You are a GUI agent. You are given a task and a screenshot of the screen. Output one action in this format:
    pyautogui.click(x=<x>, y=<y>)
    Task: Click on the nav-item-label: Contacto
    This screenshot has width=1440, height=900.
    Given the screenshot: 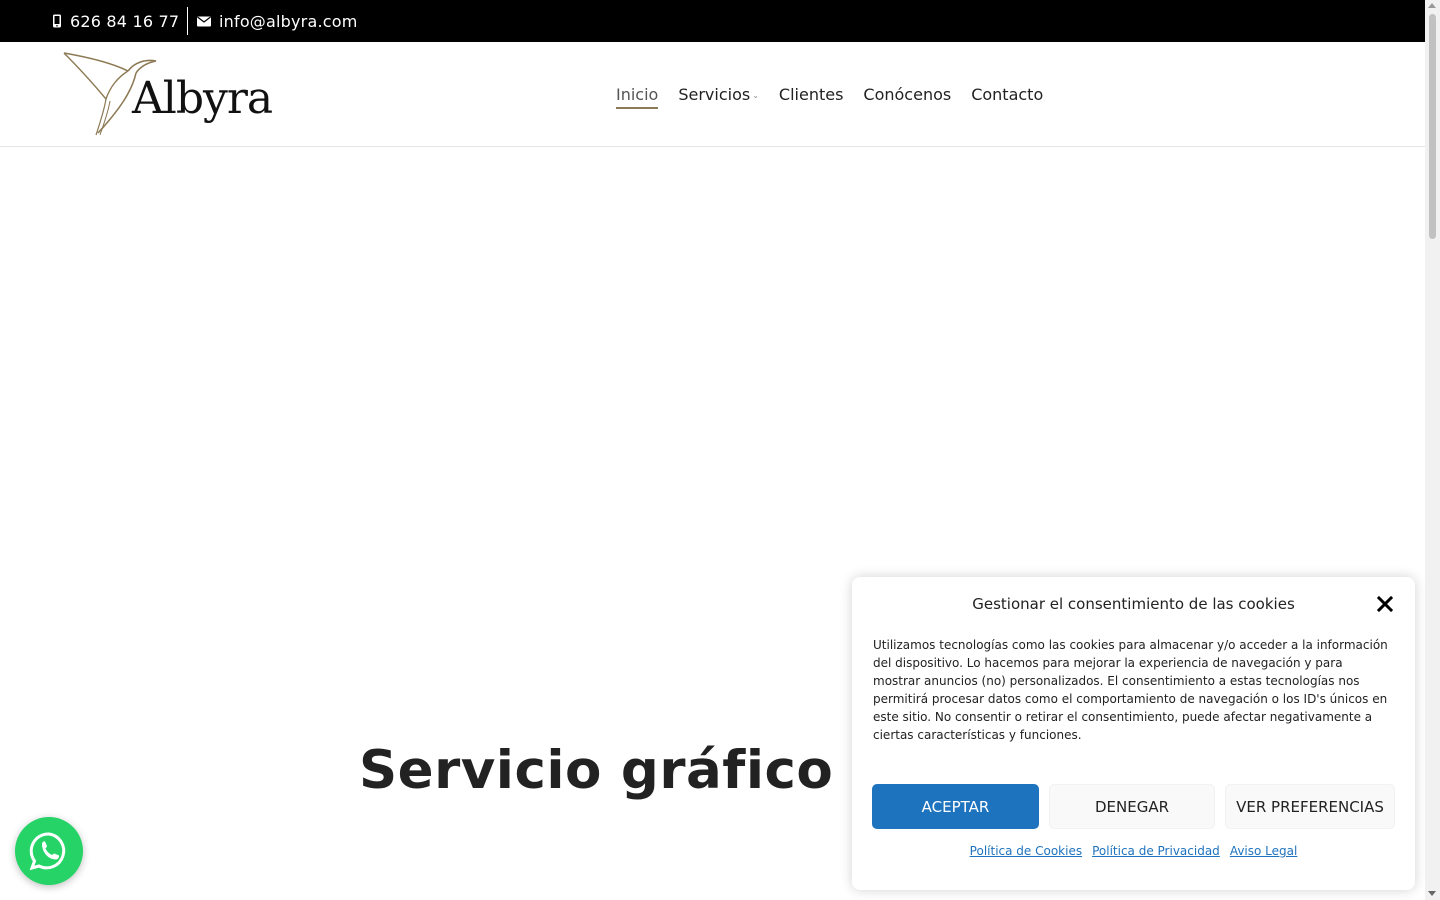 What is the action you would take?
    pyautogui.click(x=1007, y=94)
    